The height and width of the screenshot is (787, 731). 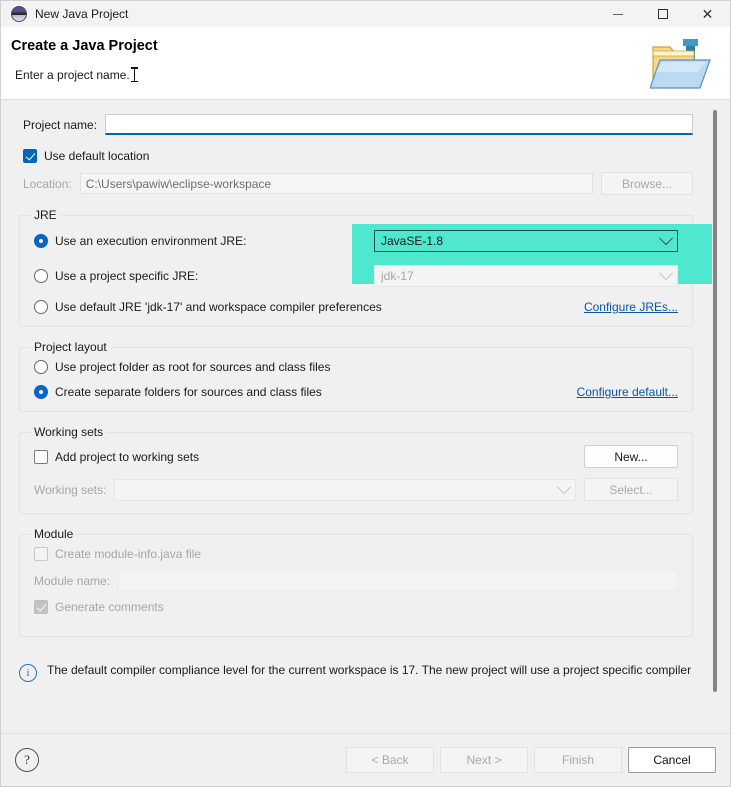 What do you see at coordinates (82, 14) in the screenshot?
I see `window-title: New Java Project` at bounding box center [82, 14].